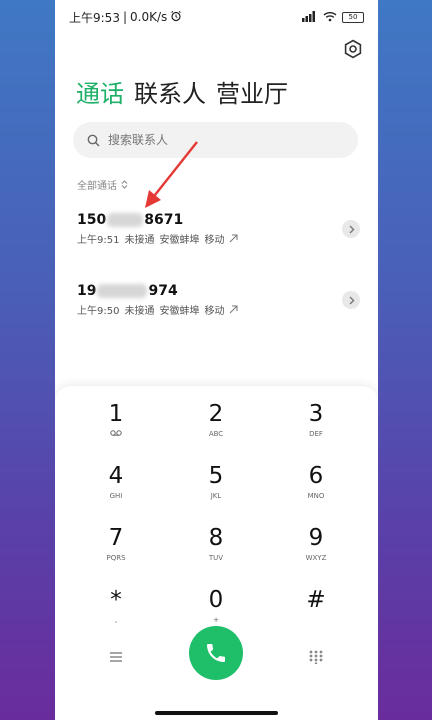 The height and width of the screenshot is (720, 432). Describe the element at coordinates (316, 496) in the screenshot. I see `key-letters: MNO` at that location.